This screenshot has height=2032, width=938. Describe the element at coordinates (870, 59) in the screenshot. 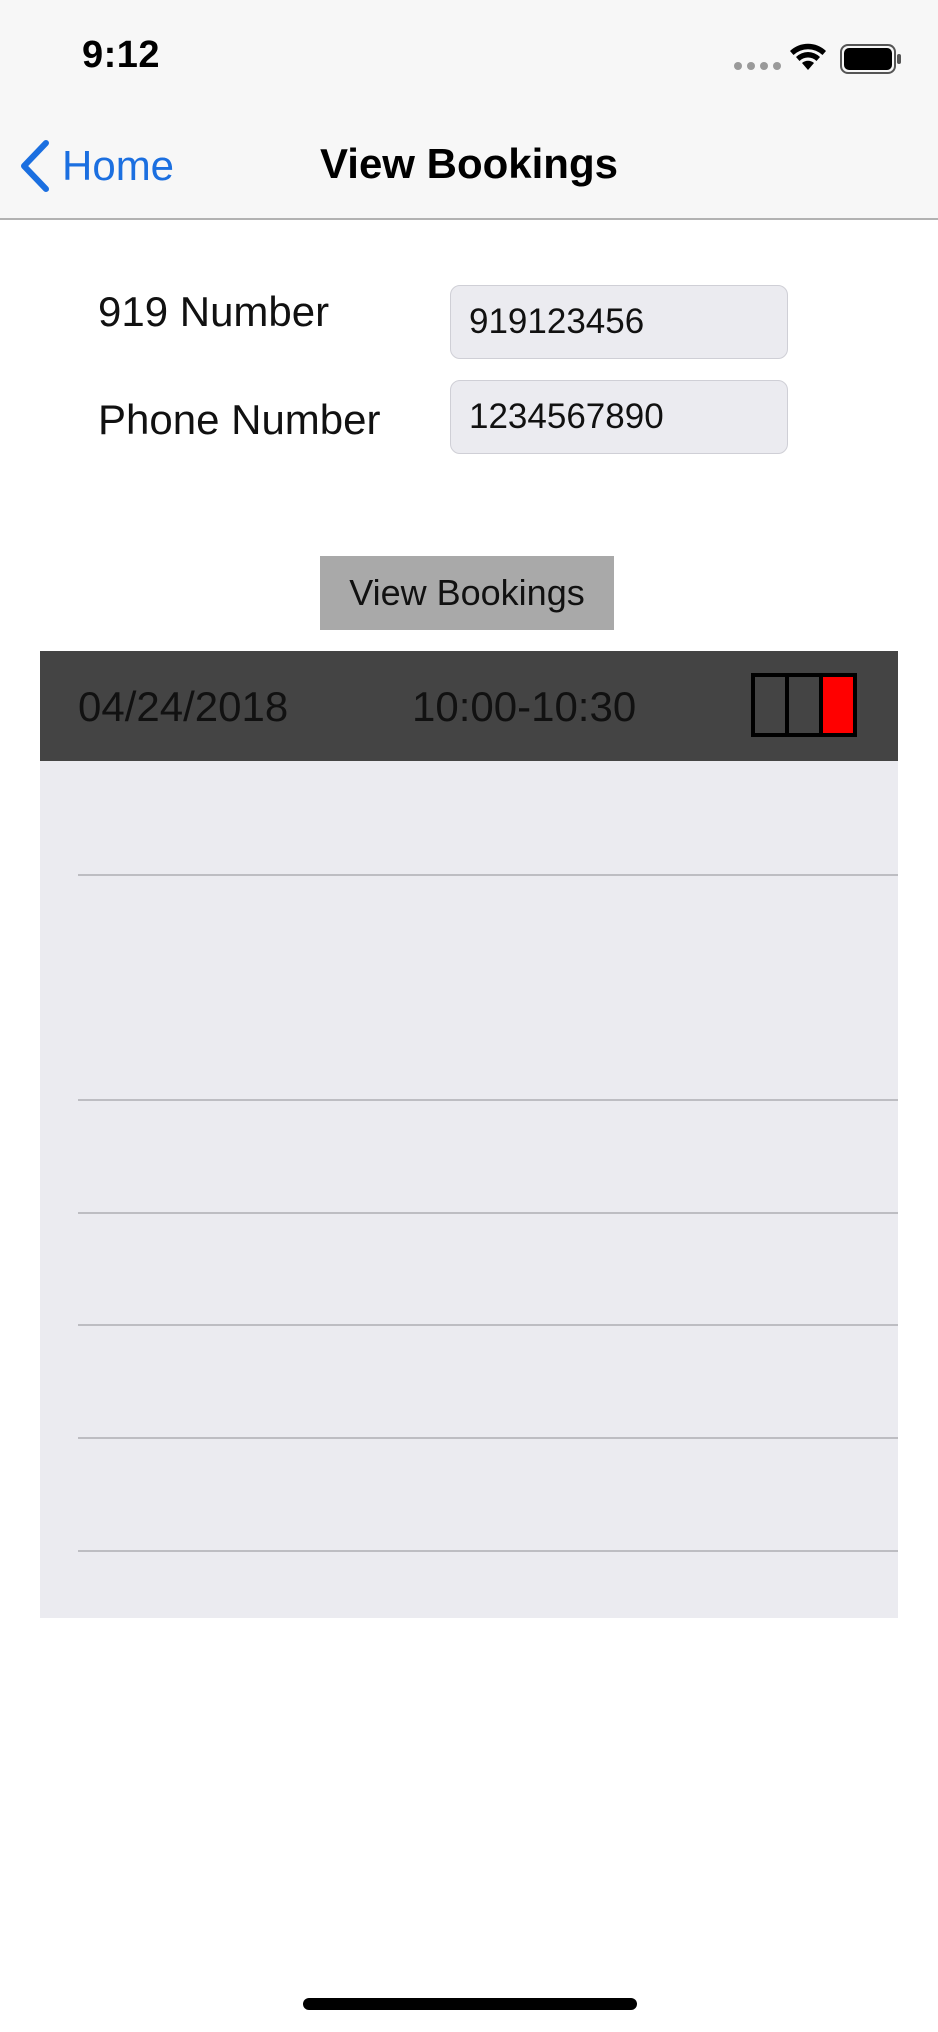

I see `battery-icon` at that location.